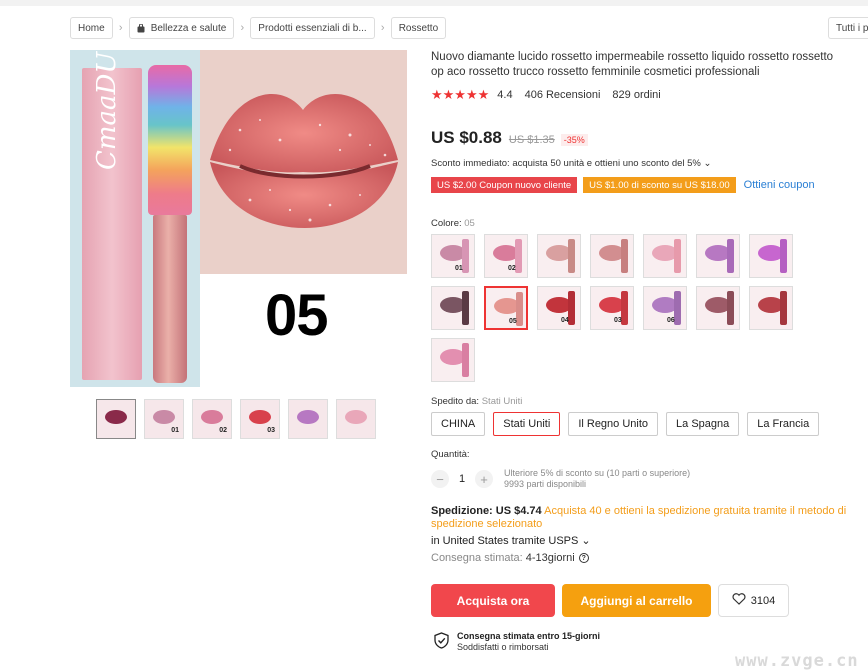 The width and height of the screenshot is (868, 671). Describe the element at coordinates (511, 540) in the screenshot. I see `shipping-method: in United States tramite USPS ⌄` at that location.